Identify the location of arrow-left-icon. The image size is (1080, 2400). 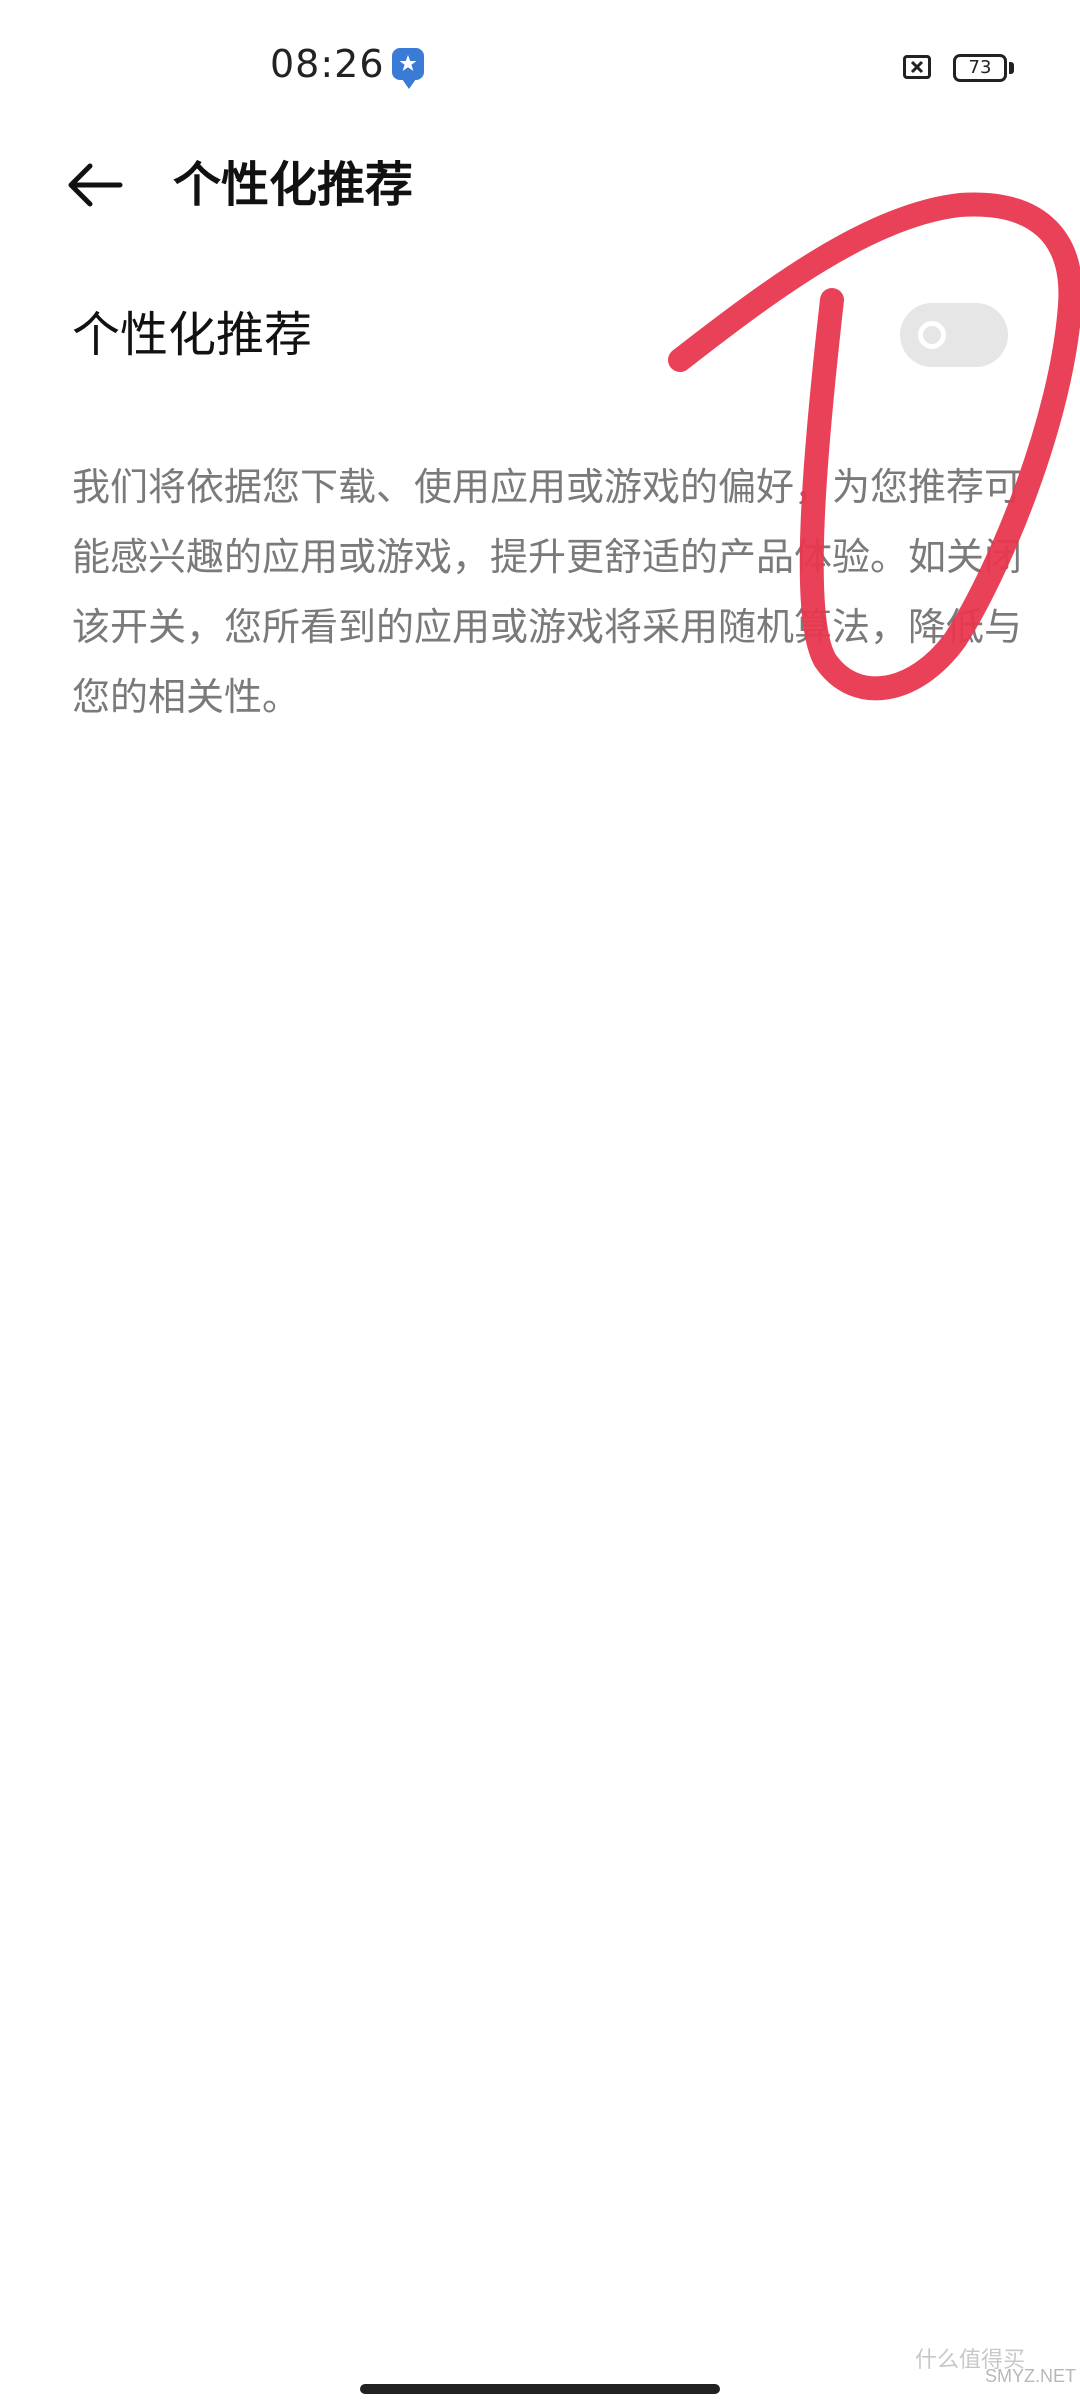
(95, 185).